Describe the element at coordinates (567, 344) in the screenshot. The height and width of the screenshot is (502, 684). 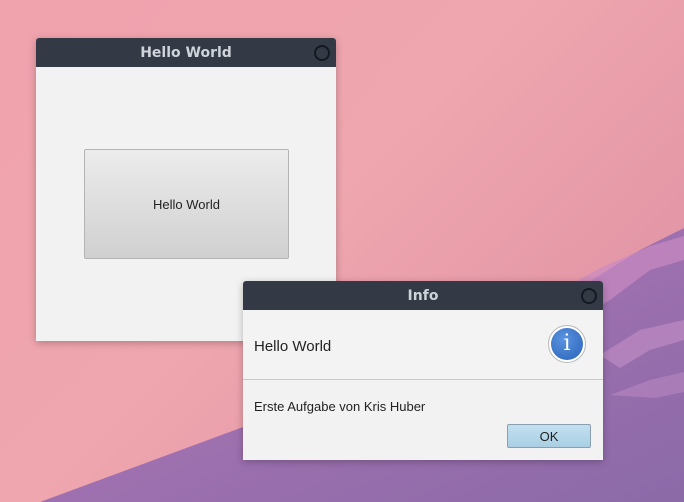
I see `info-icon: i` at that location.